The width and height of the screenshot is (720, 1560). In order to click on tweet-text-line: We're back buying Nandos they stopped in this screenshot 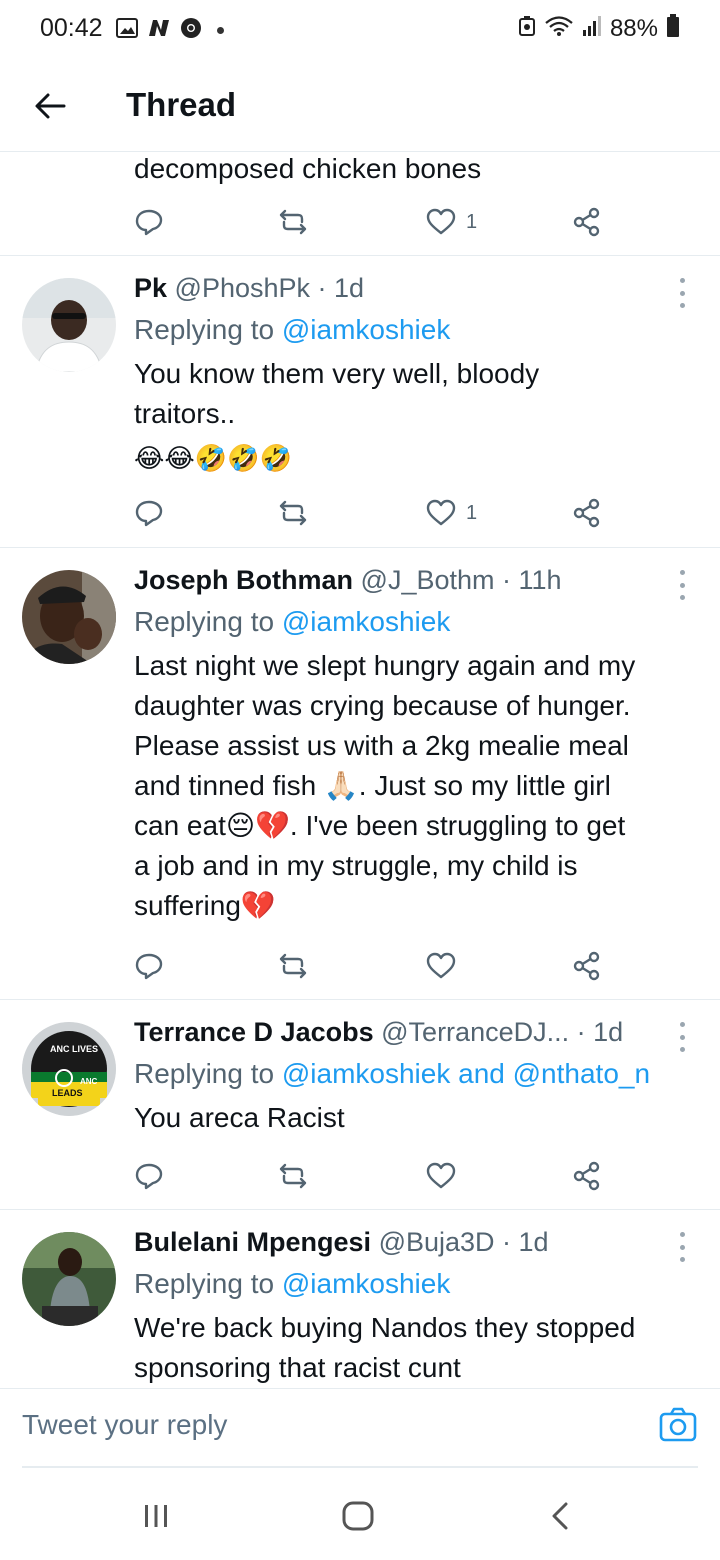, I will do `click(385, 1327)`.